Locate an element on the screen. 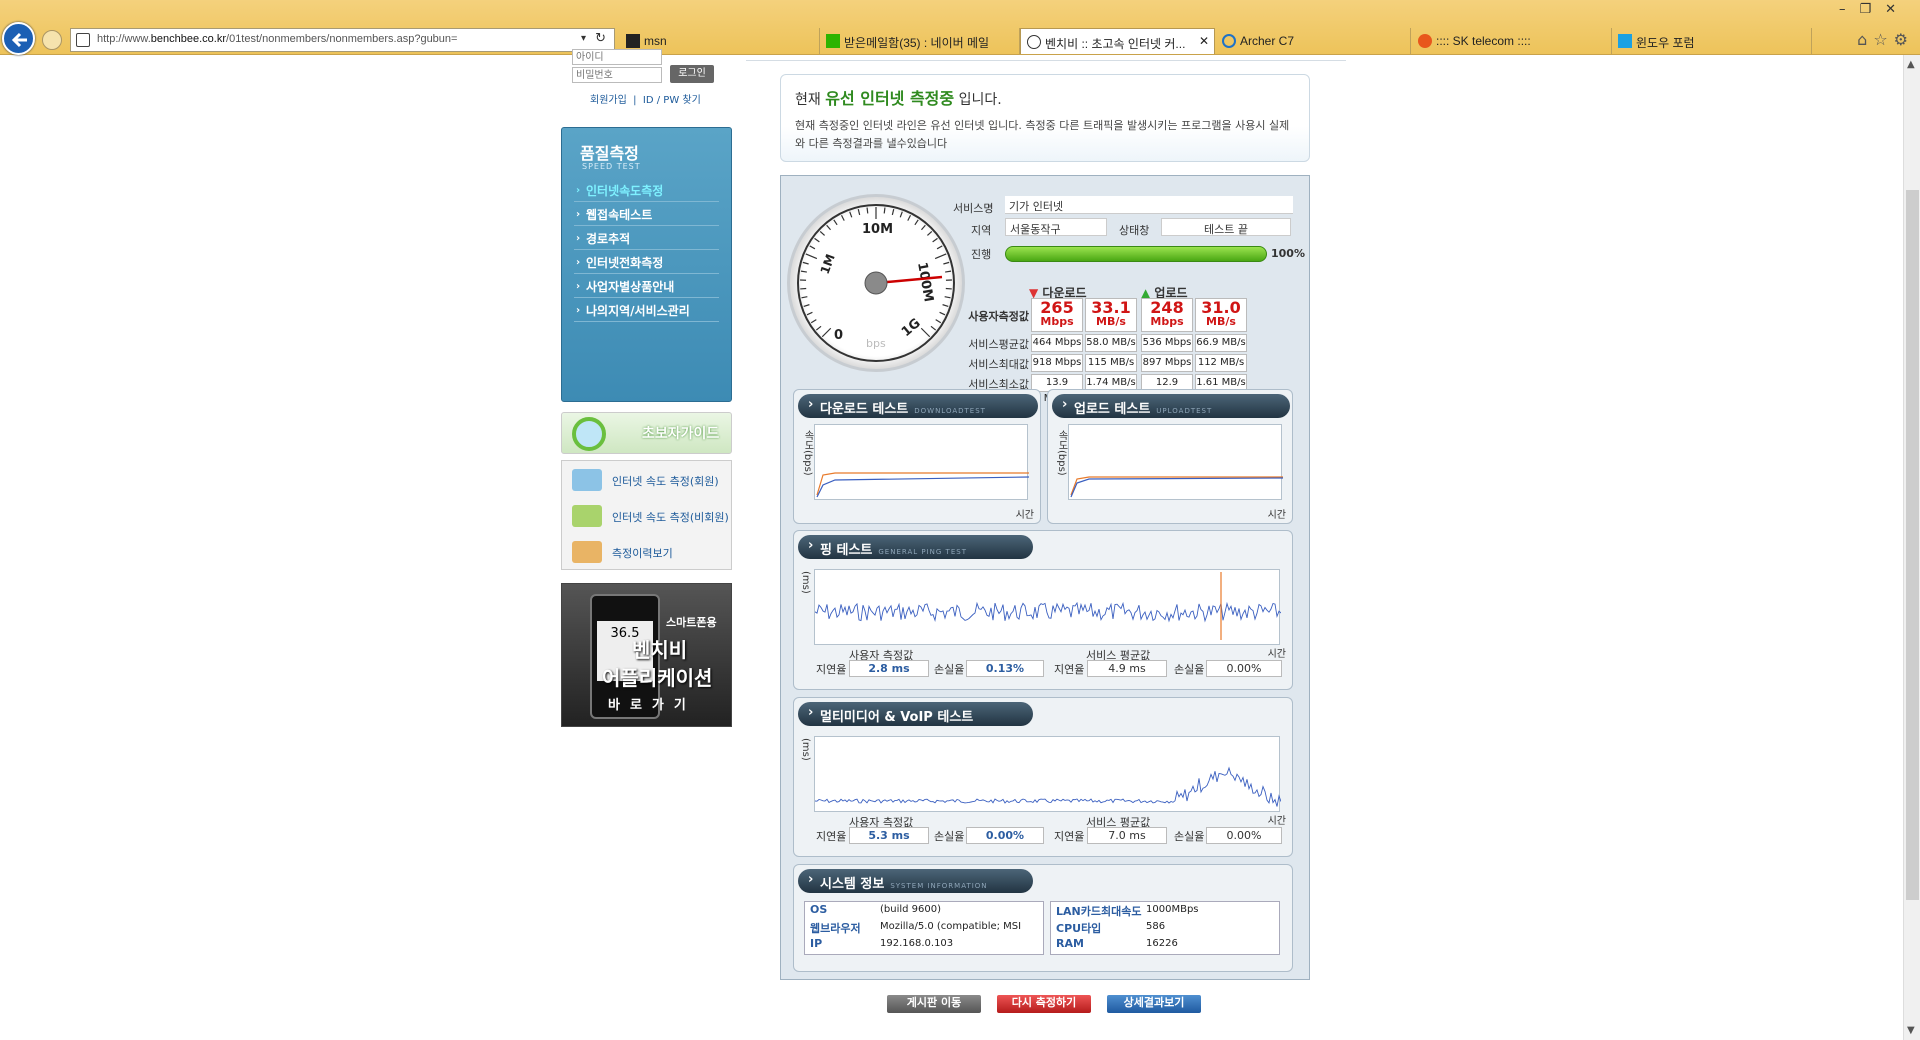  nav-item-my-region: 나의지역/서비스관리 is located at coordinates (646, 311).